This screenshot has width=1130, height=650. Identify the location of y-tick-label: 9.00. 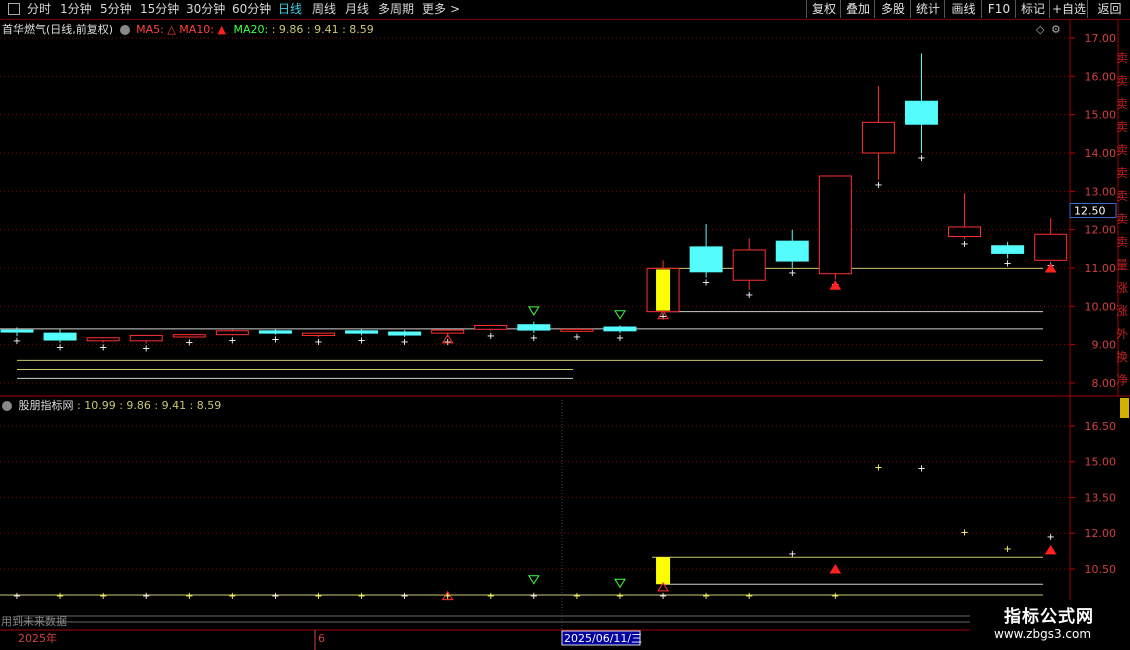
(1104, 345).